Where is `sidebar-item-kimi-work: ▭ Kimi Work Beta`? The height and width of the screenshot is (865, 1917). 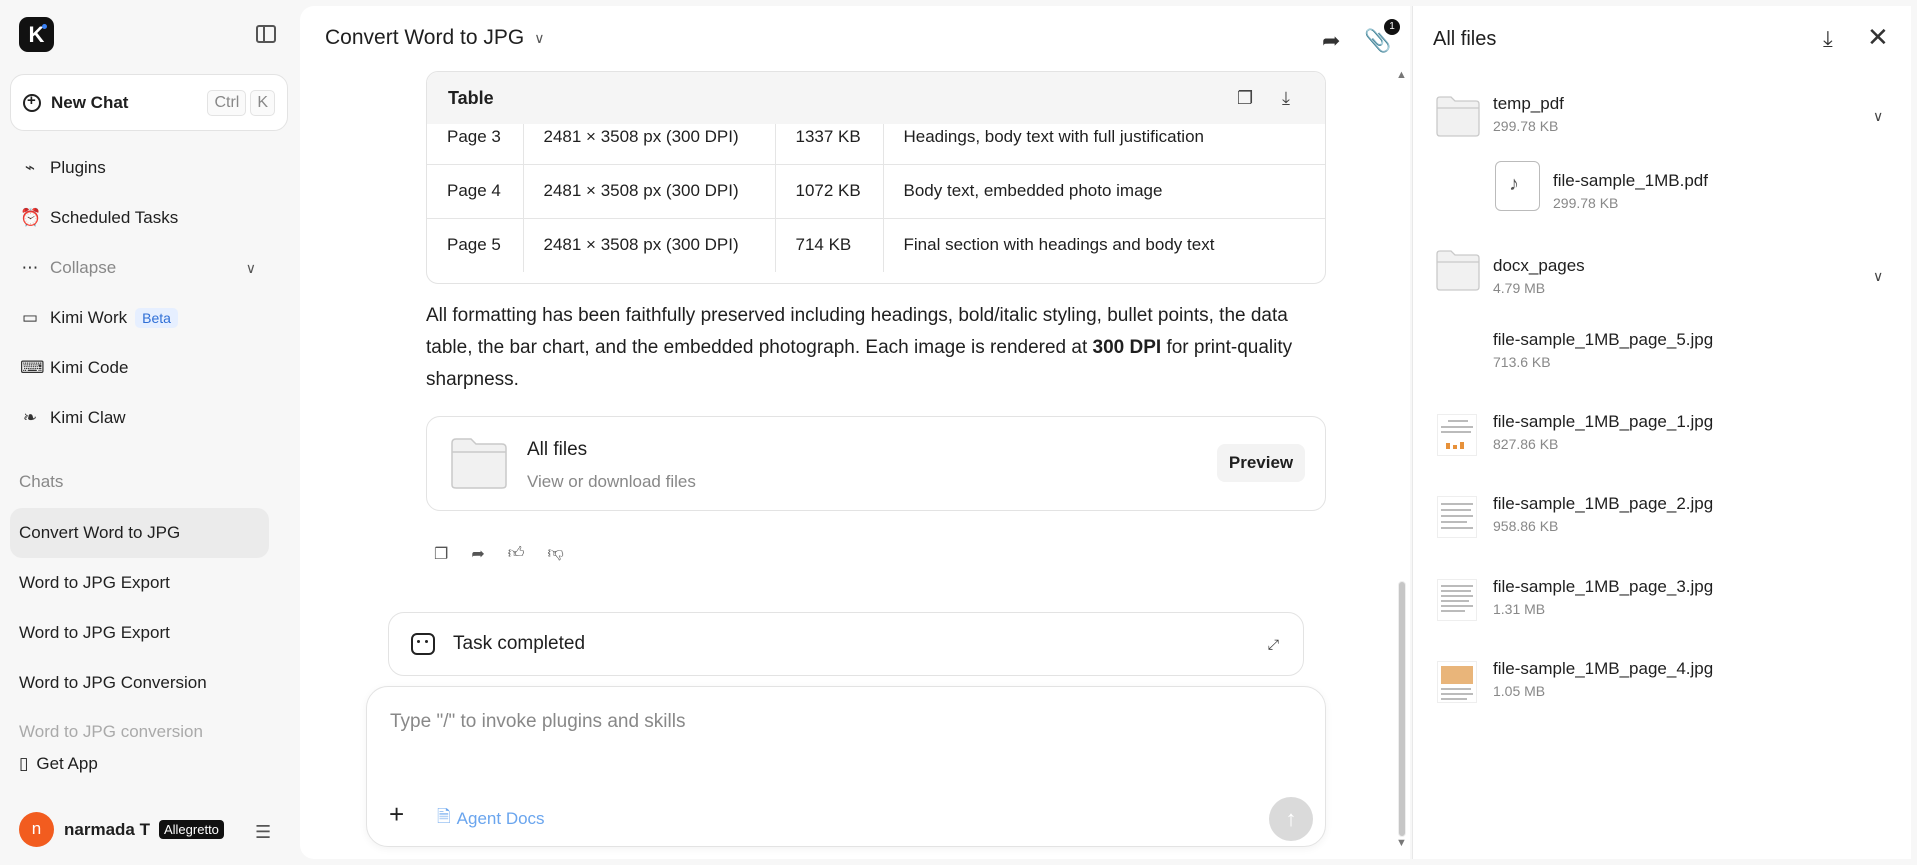
sidebar-item-kimi-work: ▭ Kimi Work Beta is located at coordinates (144, 318).